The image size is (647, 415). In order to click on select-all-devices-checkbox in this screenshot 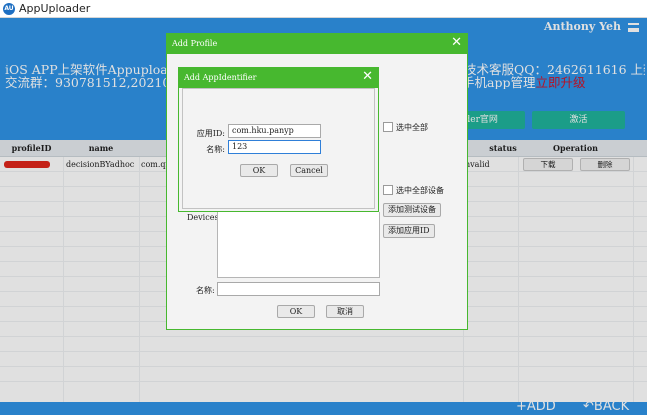, I will do `click(388, 190)`.